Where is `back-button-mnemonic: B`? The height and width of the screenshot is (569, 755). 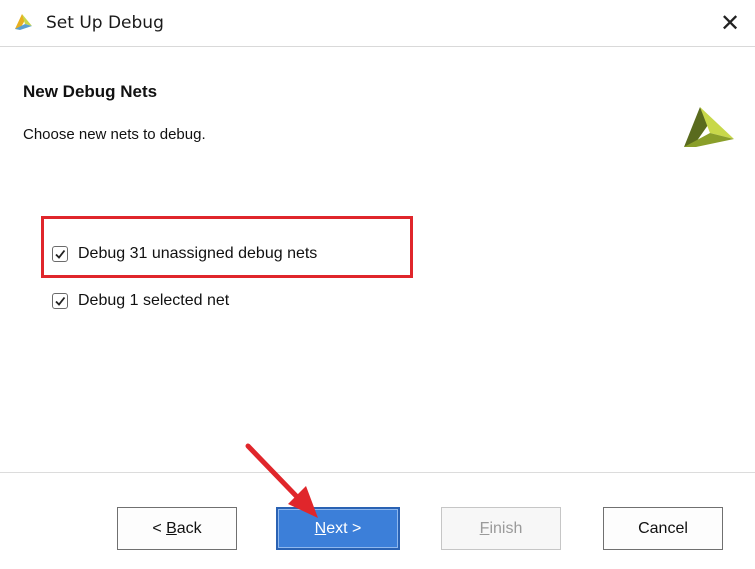
back-button-mnemonic: B is located at coordinates (171, 528).